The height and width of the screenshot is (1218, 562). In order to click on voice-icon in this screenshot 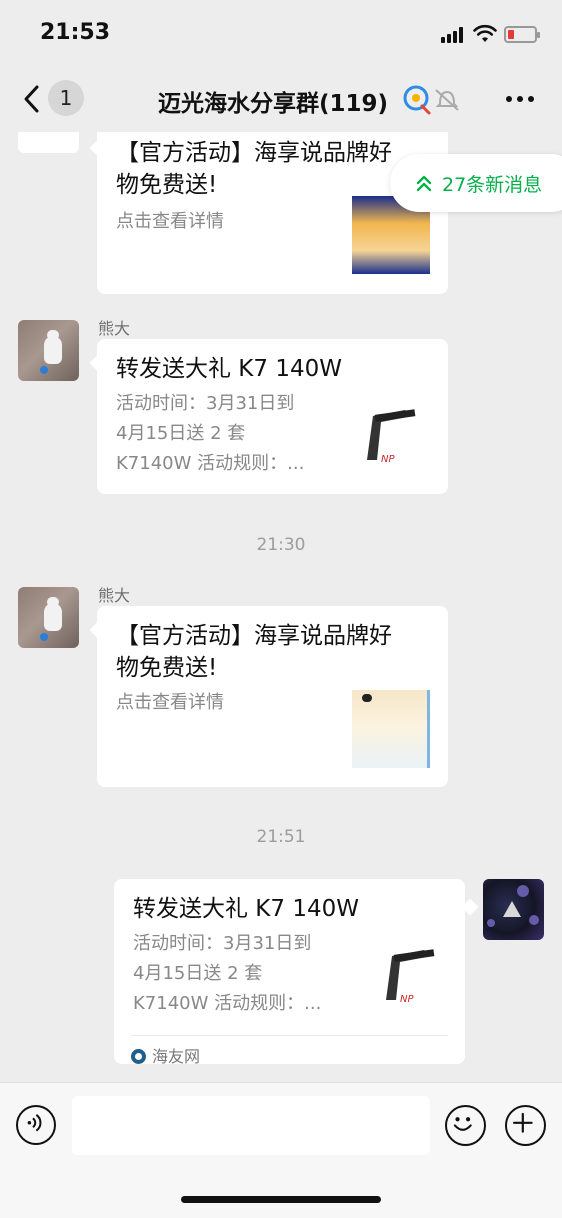, I will do `click(36, 1125)`.